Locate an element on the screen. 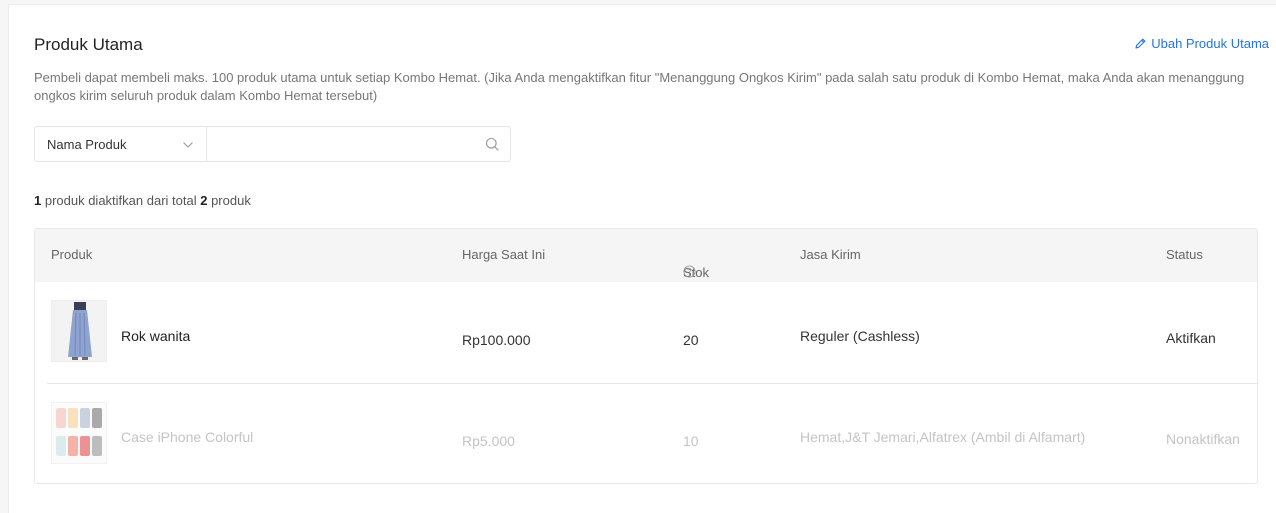  search-icon is located at coordinates (492, 144).